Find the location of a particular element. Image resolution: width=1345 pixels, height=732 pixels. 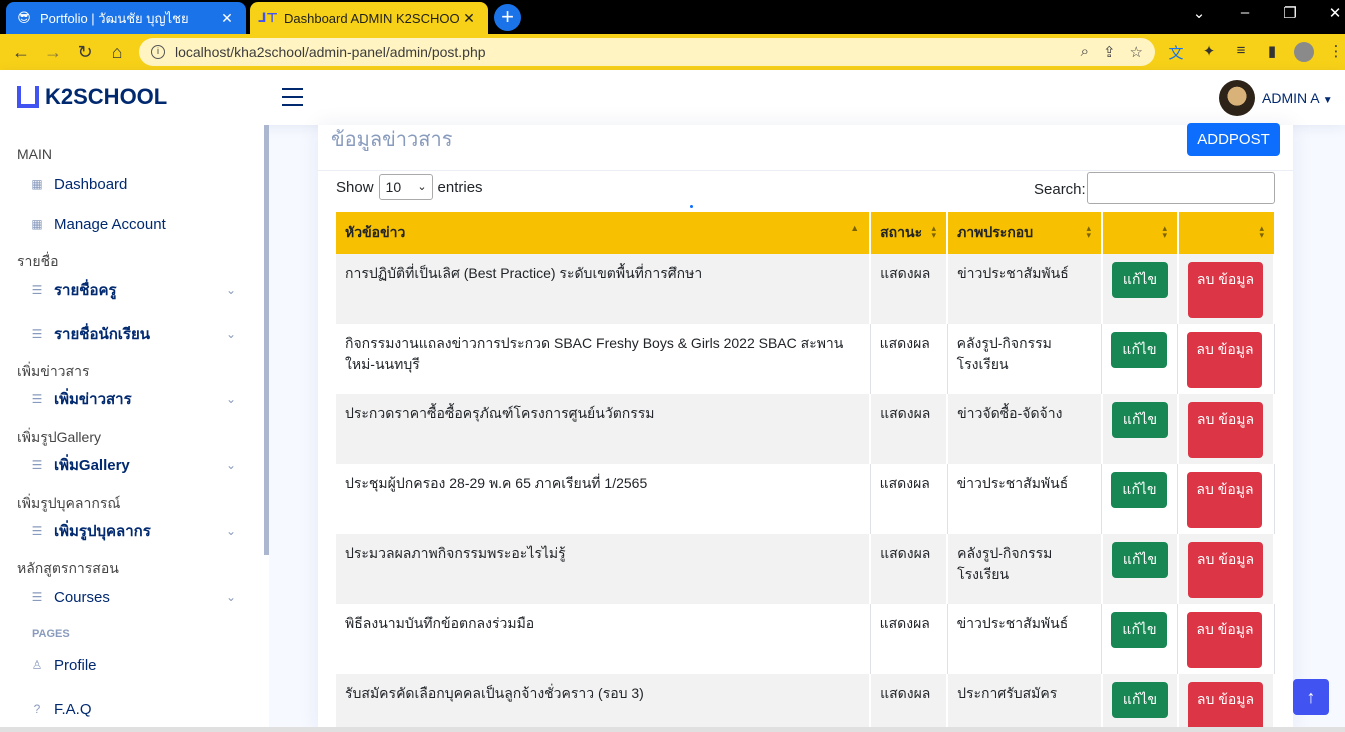

page-horizontal-scrollbar is located at coordinates (672, 729).